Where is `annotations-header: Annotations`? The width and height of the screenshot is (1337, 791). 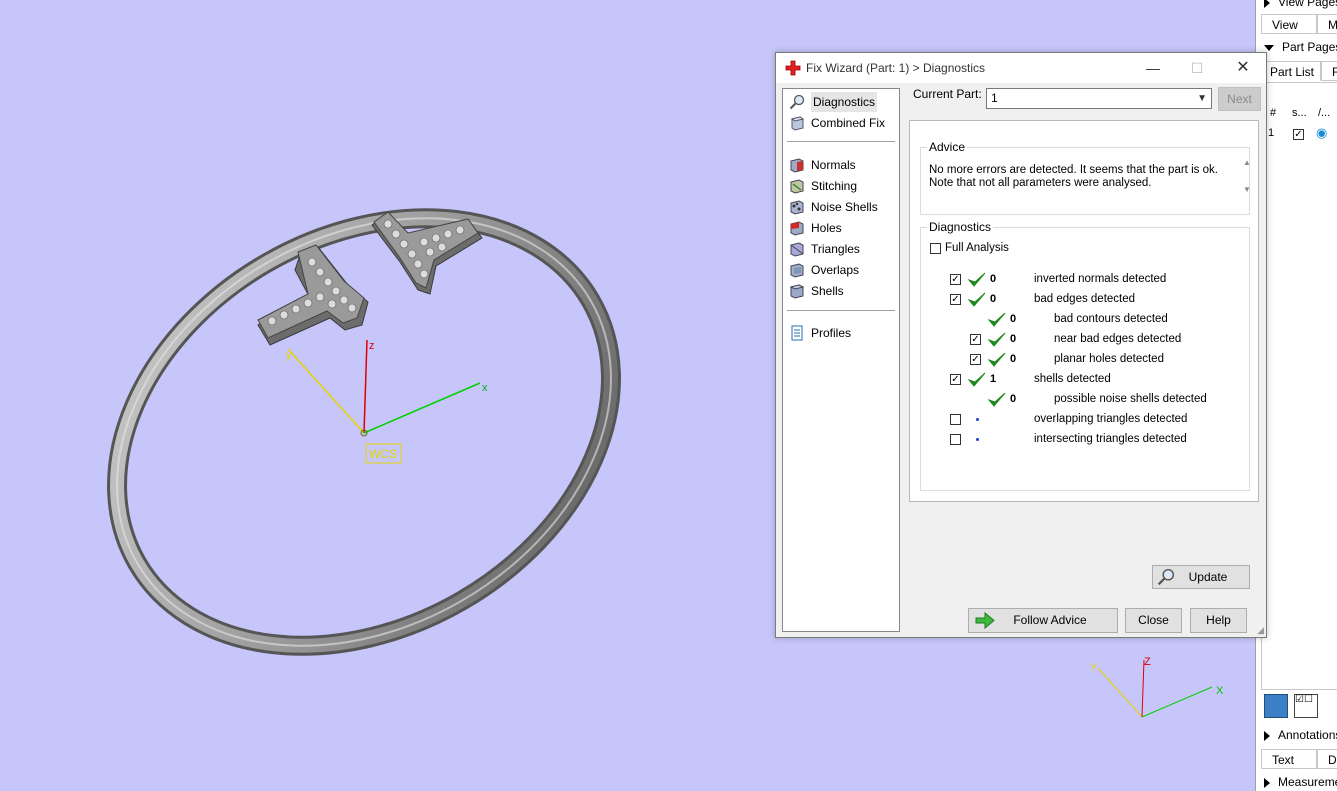
annotations-header: Annotations is located at coordinates (1300, 735).